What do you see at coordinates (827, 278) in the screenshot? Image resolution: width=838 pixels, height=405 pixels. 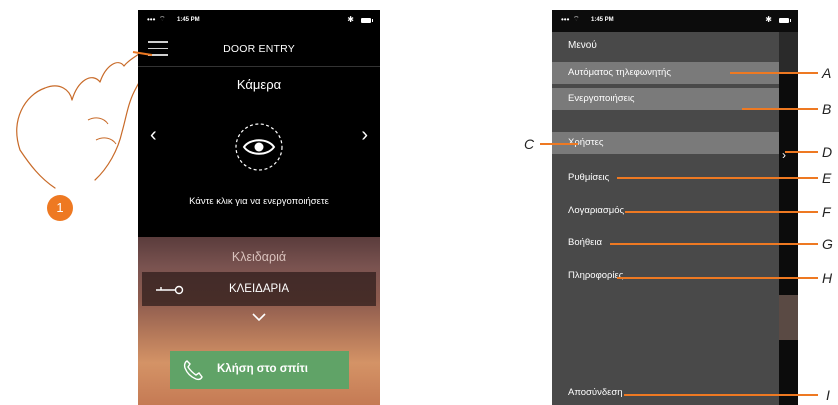 I see `callout-letter-h: H` at bounding box center [827, 278].